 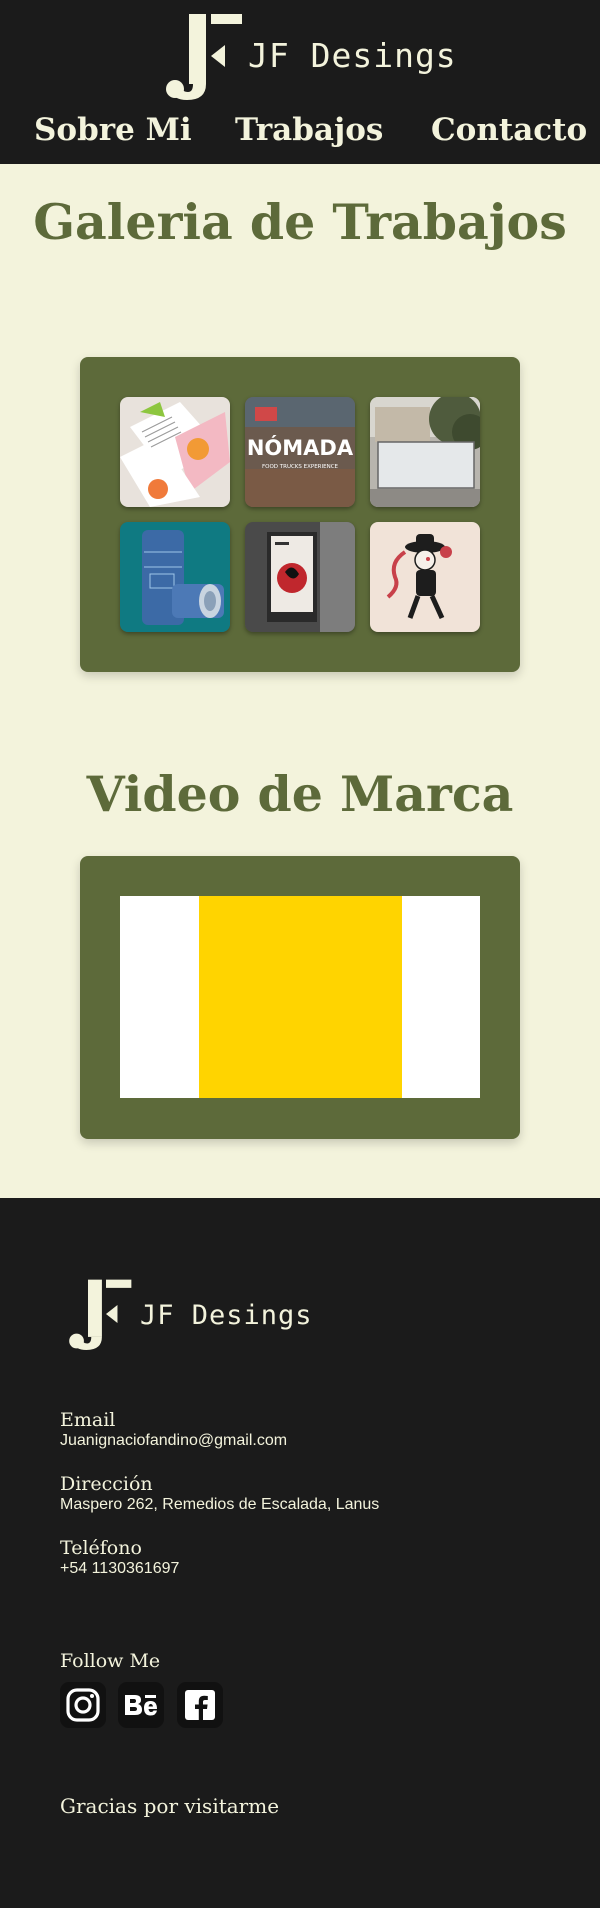 What do you see at coordinates (83, 1705) in the screenshot?
I see `instagram-icon` at bounding box center [83, 1705].